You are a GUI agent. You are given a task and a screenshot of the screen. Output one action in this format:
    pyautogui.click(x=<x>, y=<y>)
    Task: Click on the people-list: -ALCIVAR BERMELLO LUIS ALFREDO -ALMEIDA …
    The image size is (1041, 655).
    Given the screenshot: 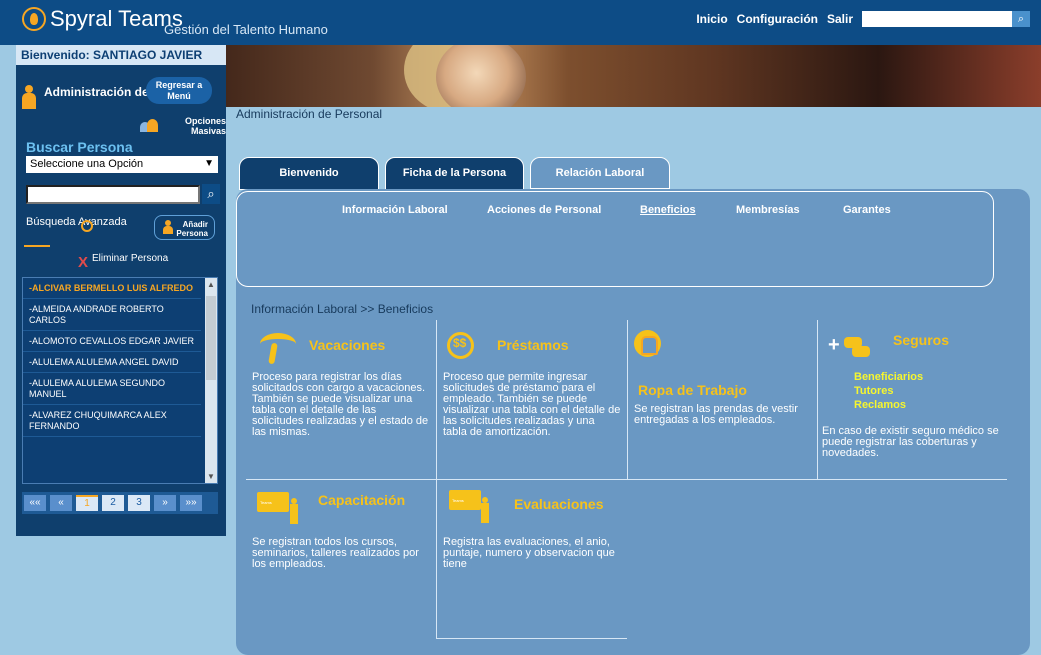 What is the action you would take?
    pyautogui.click(x=120, y=380)
    